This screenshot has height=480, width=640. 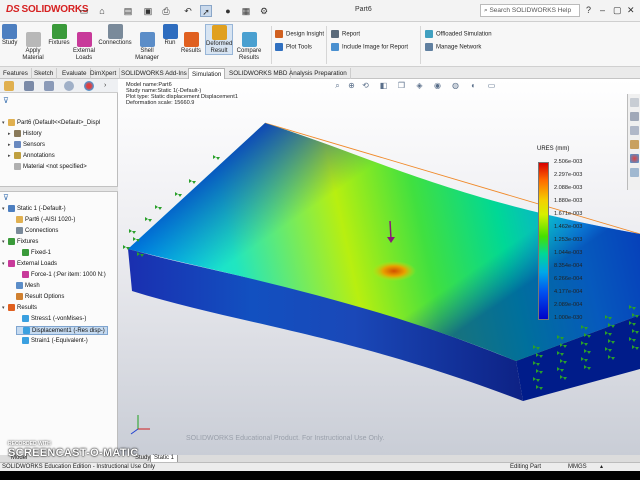 I want to click on sim-tree-item-fixtures: ▾ Fixtures, so click(x=20, y=242).